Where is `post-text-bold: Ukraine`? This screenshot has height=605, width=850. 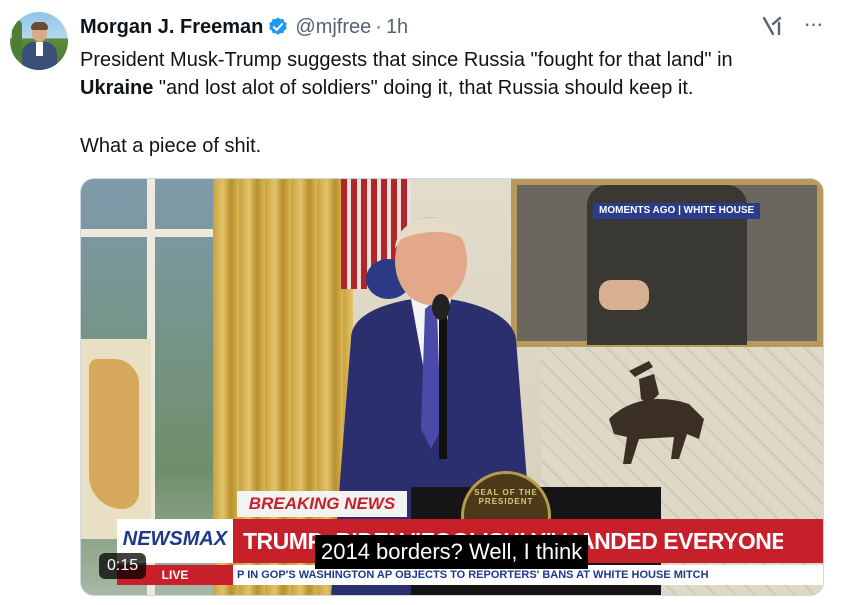
post-text-bold: Ukraine is located at coordinates (116, 88).